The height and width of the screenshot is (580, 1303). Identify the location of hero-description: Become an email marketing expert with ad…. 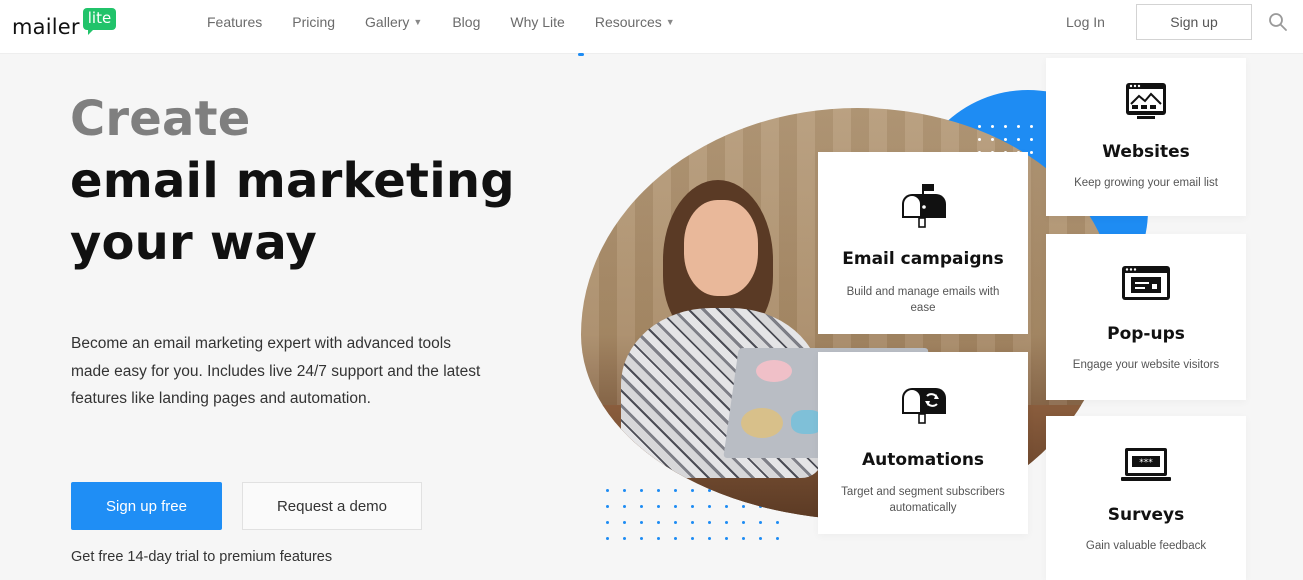
(276, 371).